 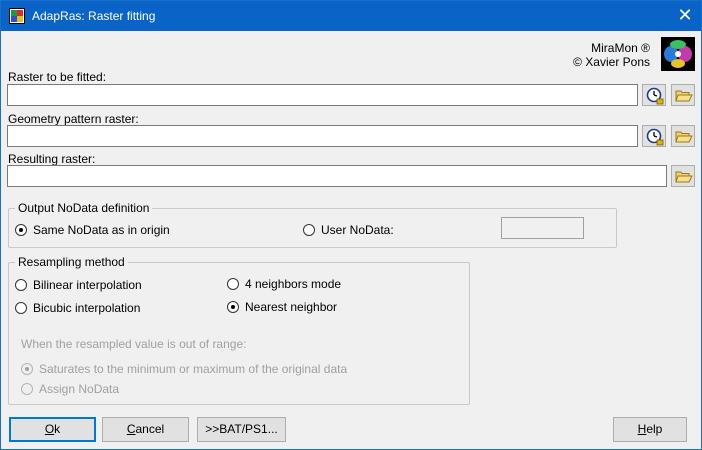 I want to click on raster-to-fit-metadata-button, so click(x=654, y=95).